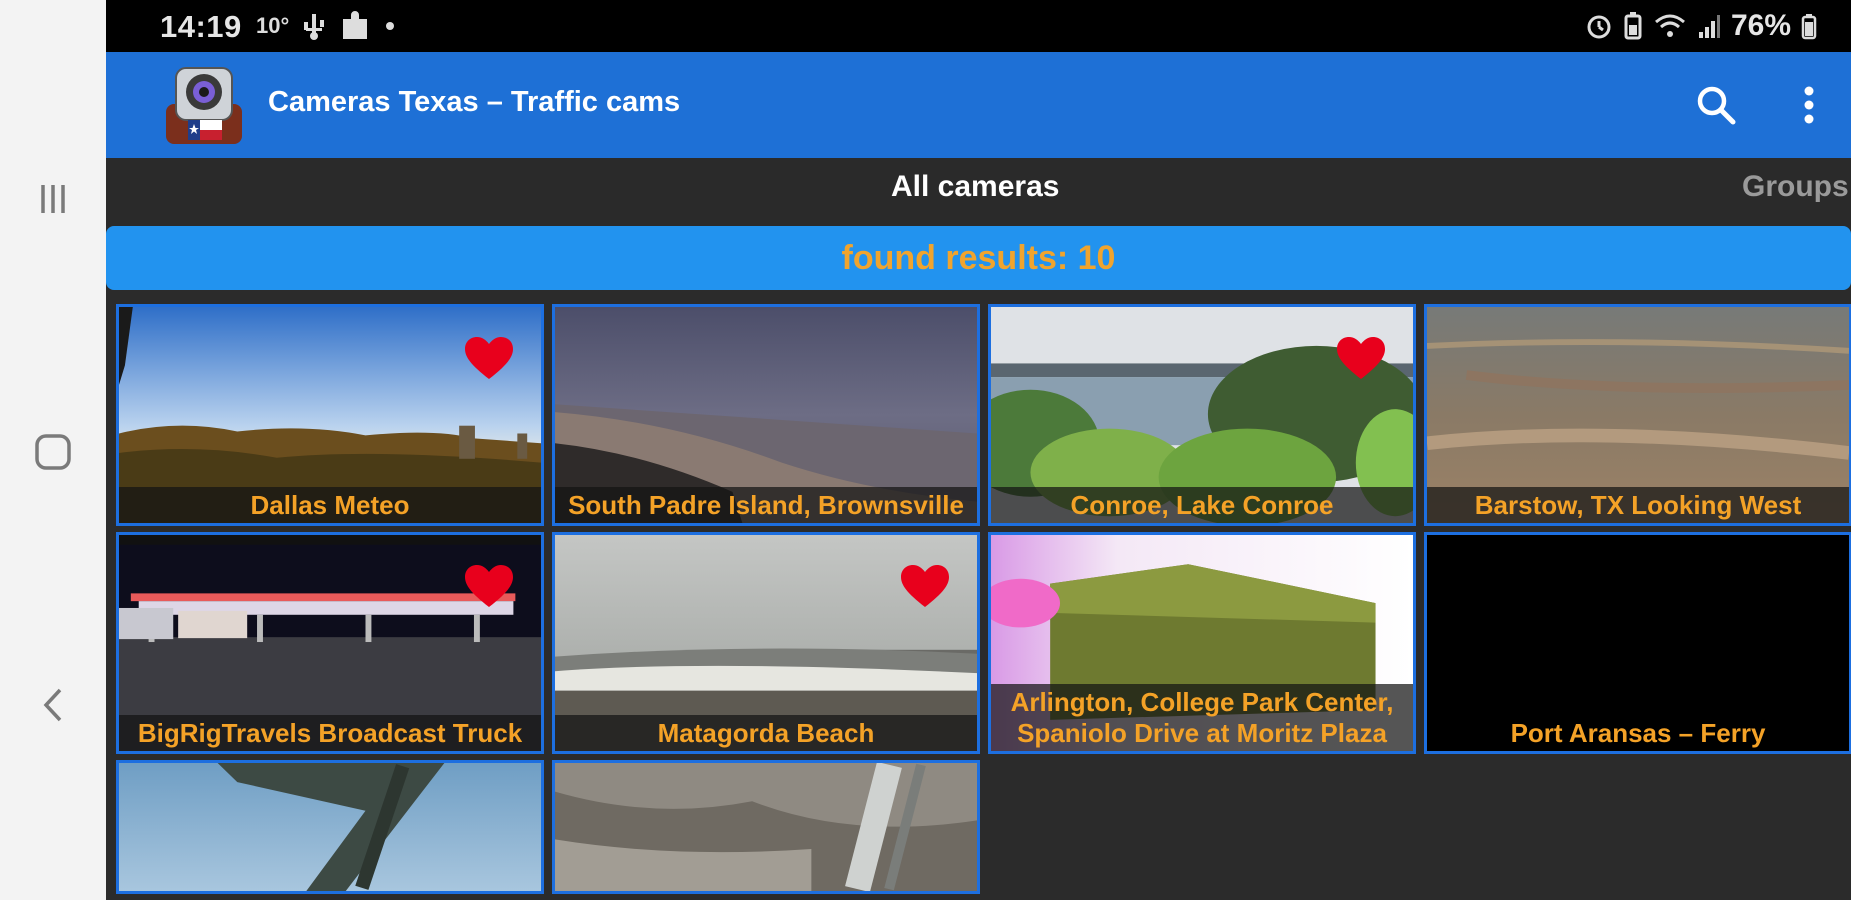 This screenshot has width=1851, height=900. Describe the element at coordinates (1633, 26) in the screenshot. I see `battery-saver-icon` at that location.